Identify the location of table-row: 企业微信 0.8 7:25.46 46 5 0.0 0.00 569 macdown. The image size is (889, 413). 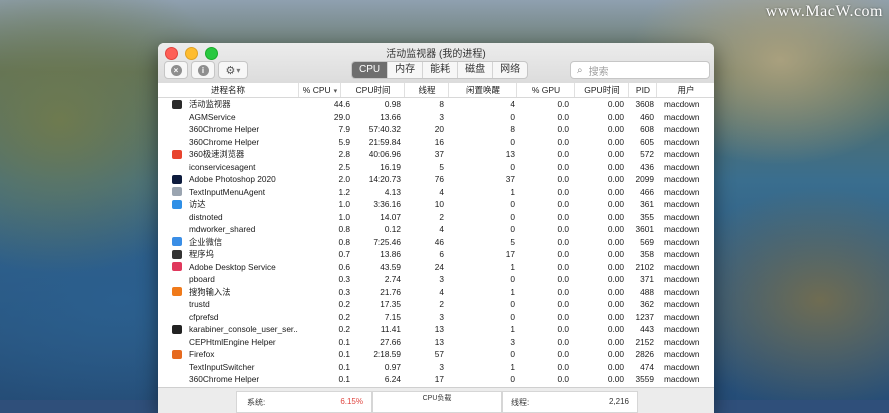
(436, 242).